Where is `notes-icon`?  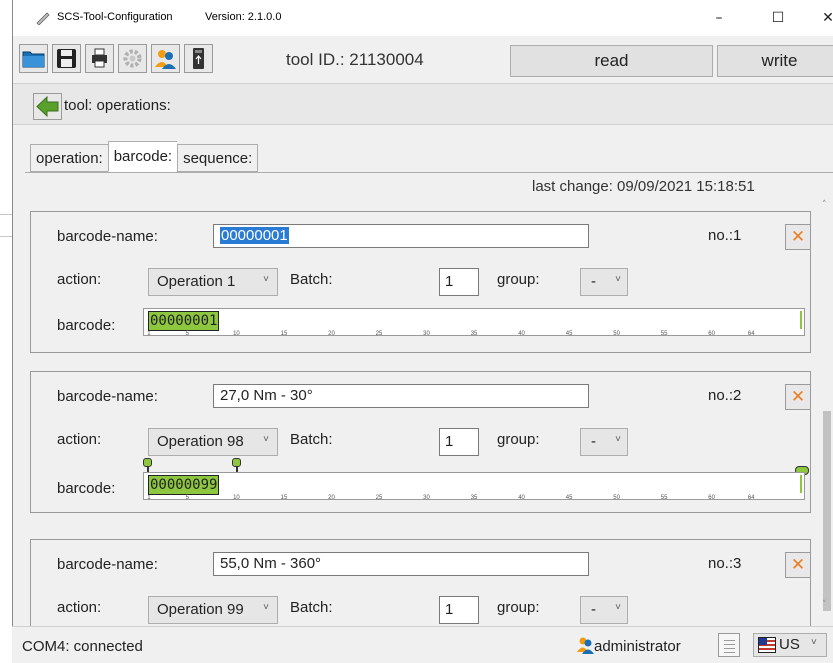 notes-icon is located at coordinates (729, 645).